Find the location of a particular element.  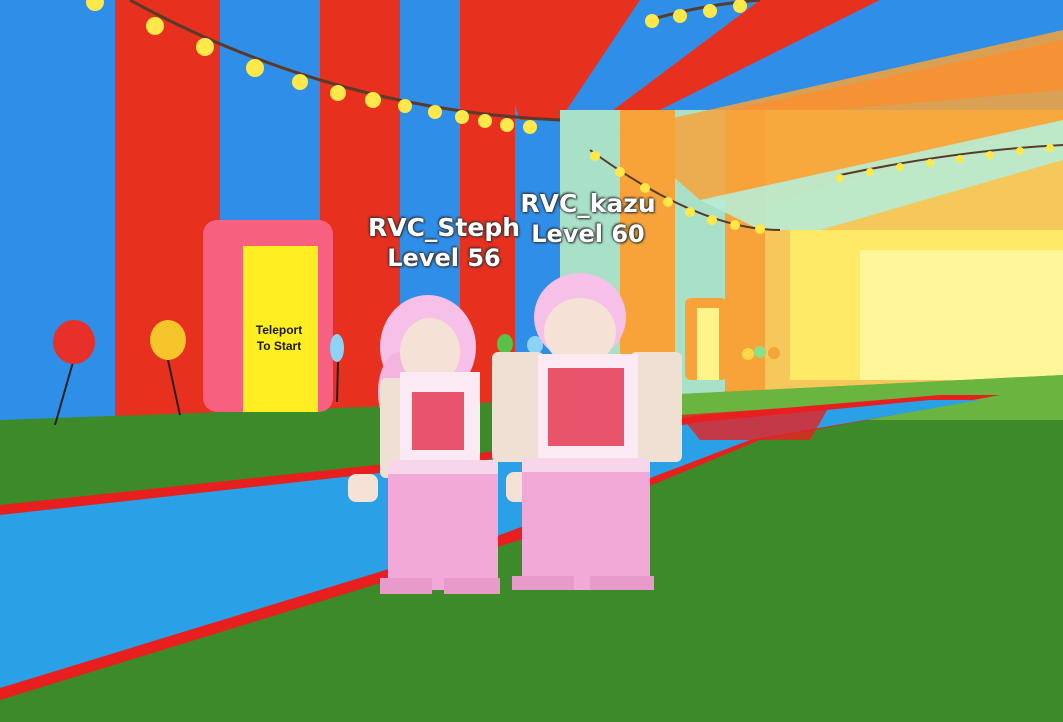

nametag-rvc-steph: RVC_Steph Level 56 is located at coordinates (444, 242).